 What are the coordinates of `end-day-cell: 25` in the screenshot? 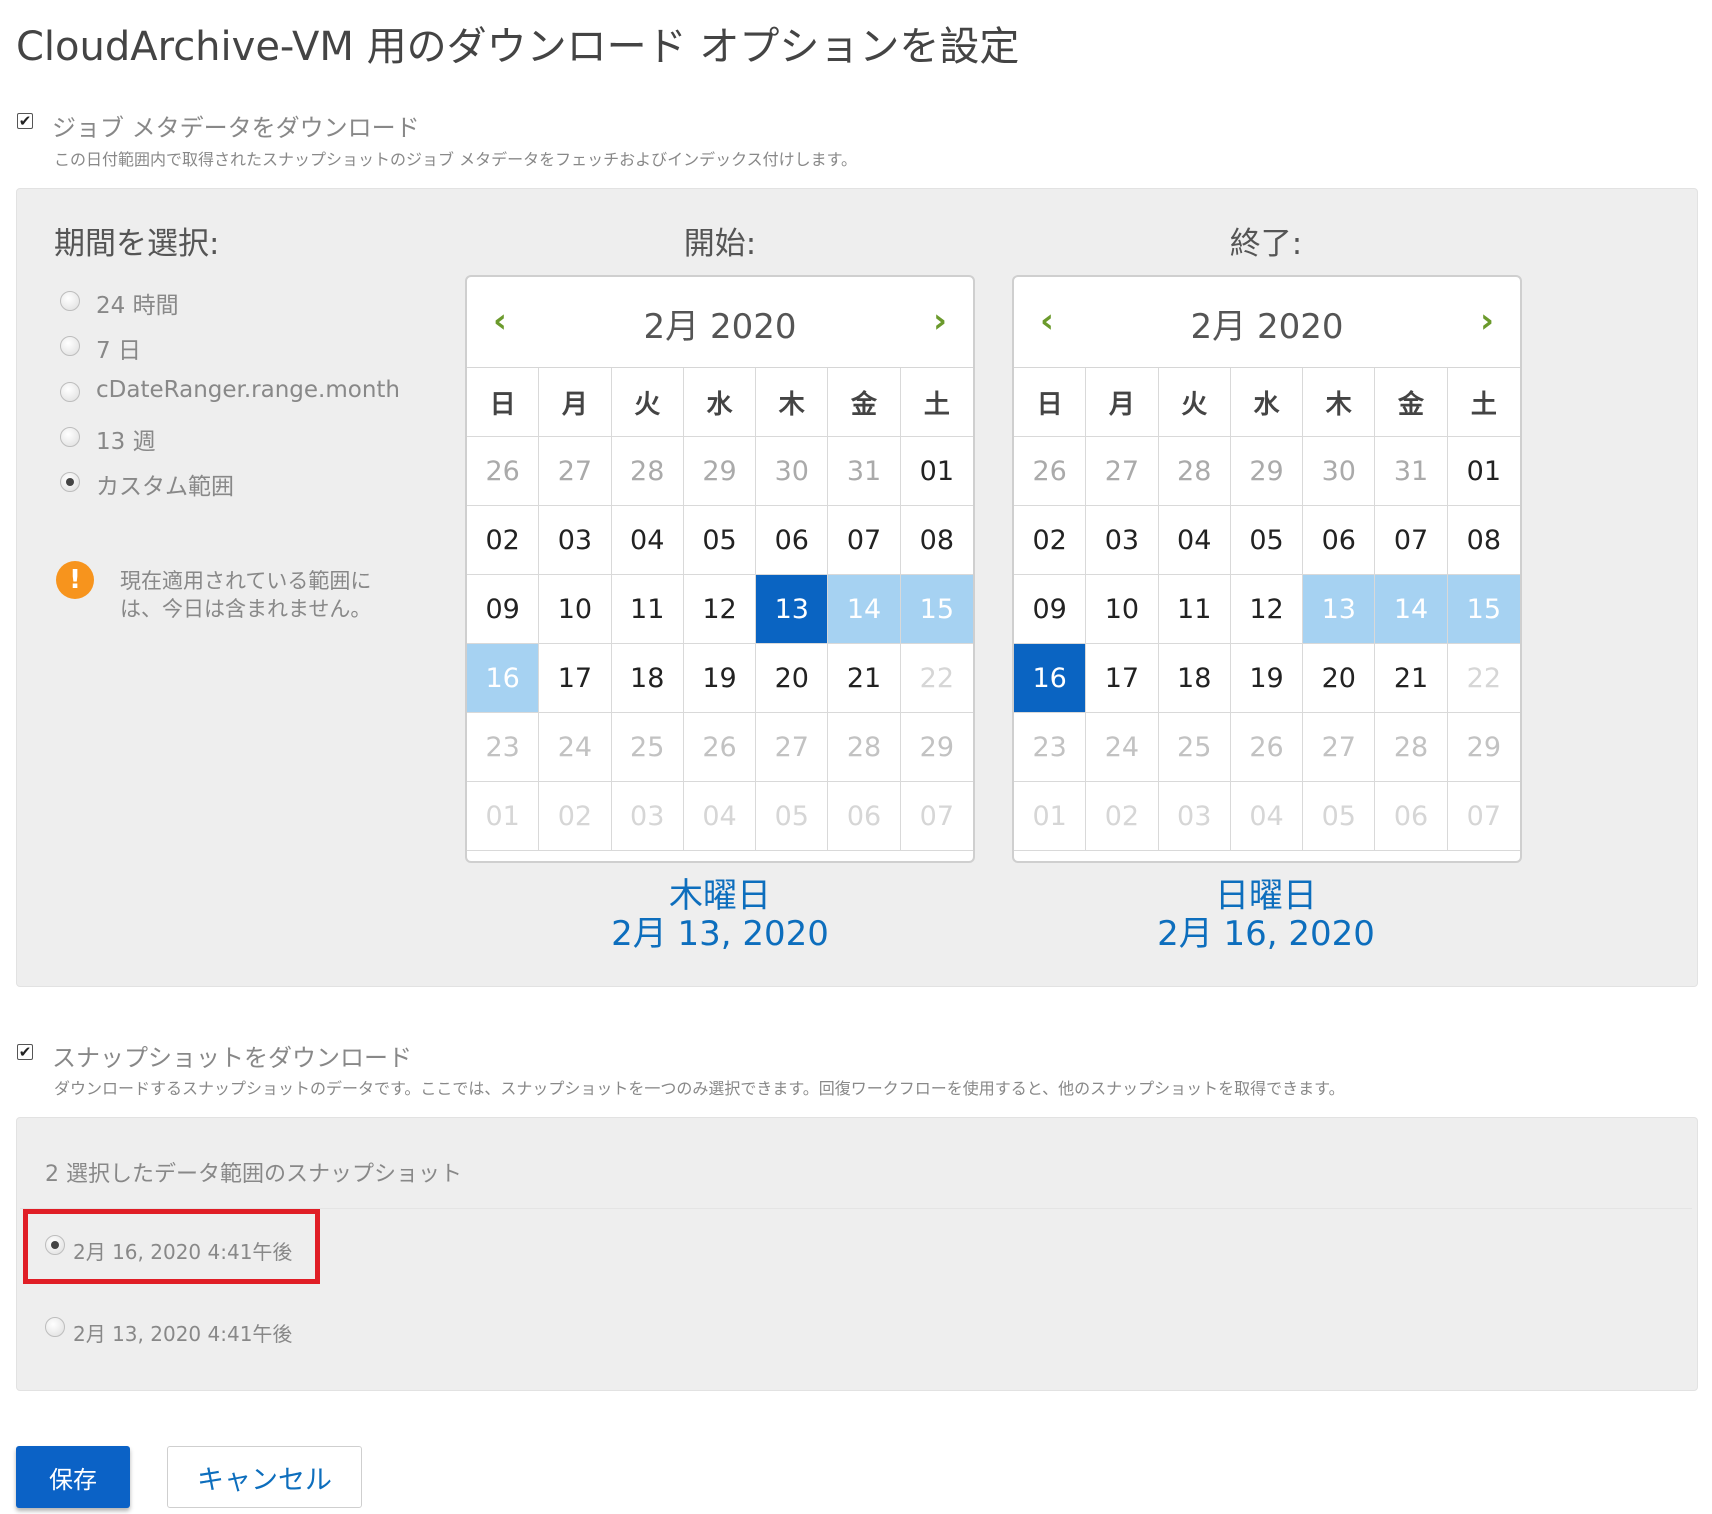 It's located at (1194, 747).